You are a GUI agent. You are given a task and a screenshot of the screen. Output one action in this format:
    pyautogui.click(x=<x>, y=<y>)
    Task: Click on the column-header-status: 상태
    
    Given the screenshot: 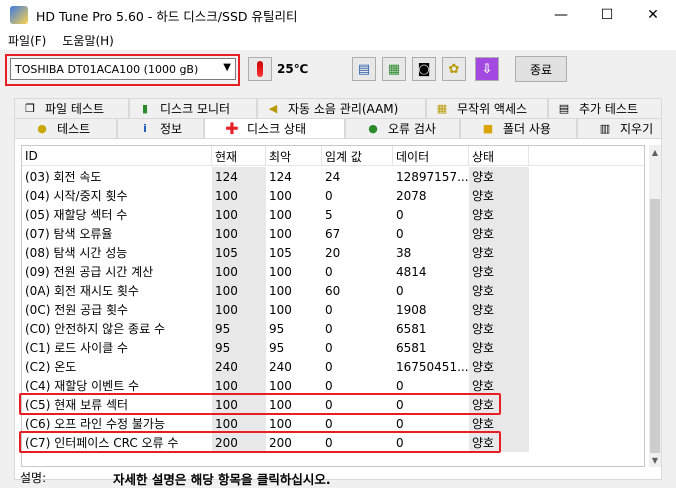 What is the action you would take?
    pyautogui.click(x=499, y=156)
    